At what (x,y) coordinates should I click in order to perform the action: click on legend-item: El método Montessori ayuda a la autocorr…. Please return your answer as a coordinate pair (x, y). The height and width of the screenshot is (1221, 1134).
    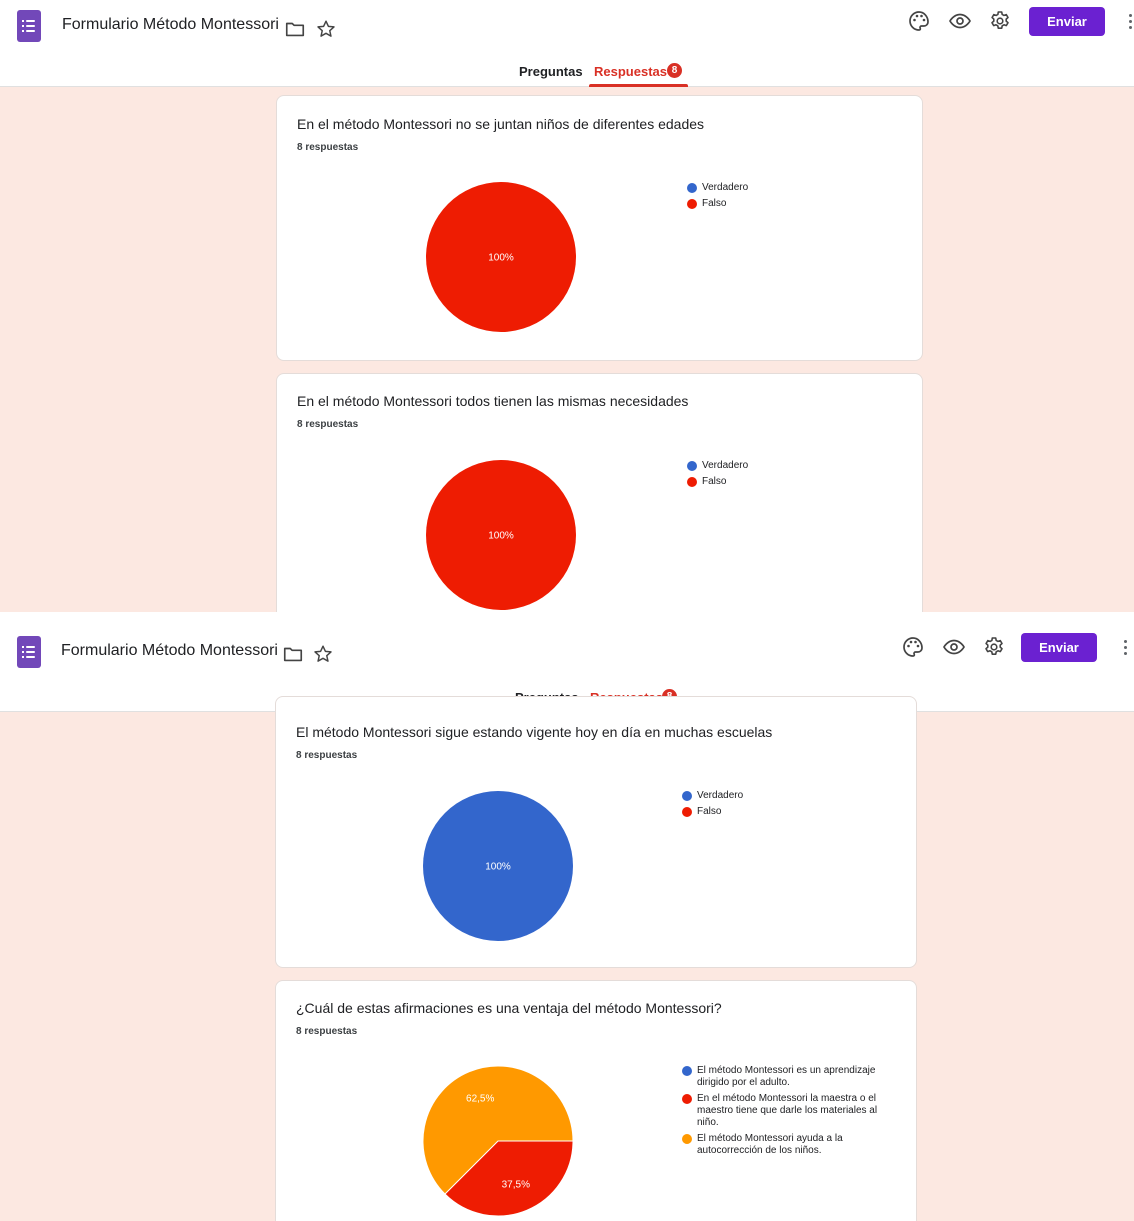
    Looking at the image, I should click on (787, 1145).